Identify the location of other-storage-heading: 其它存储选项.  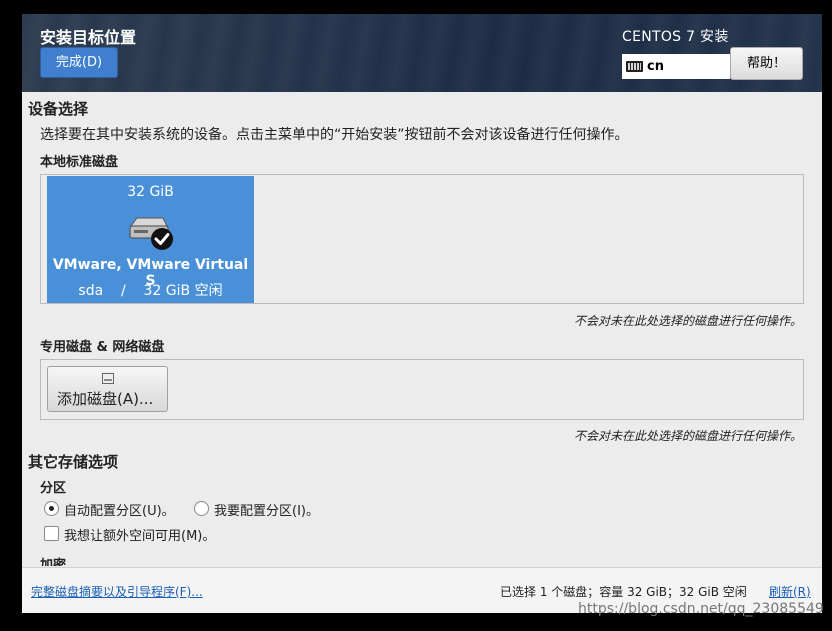
(73, 462).